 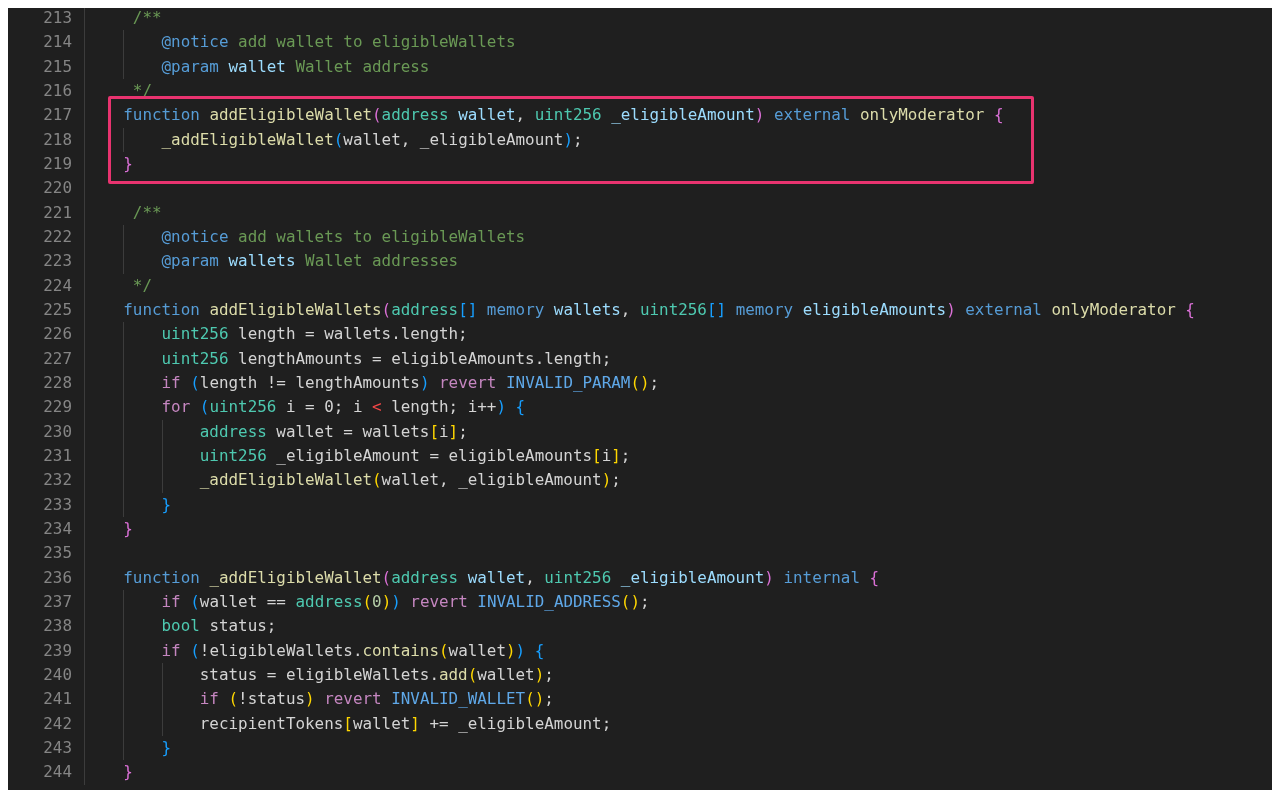 What do you see at coordinates (57, 407) in the screenshot?
I see `line-number: 229` at bounding box center [57, 407].